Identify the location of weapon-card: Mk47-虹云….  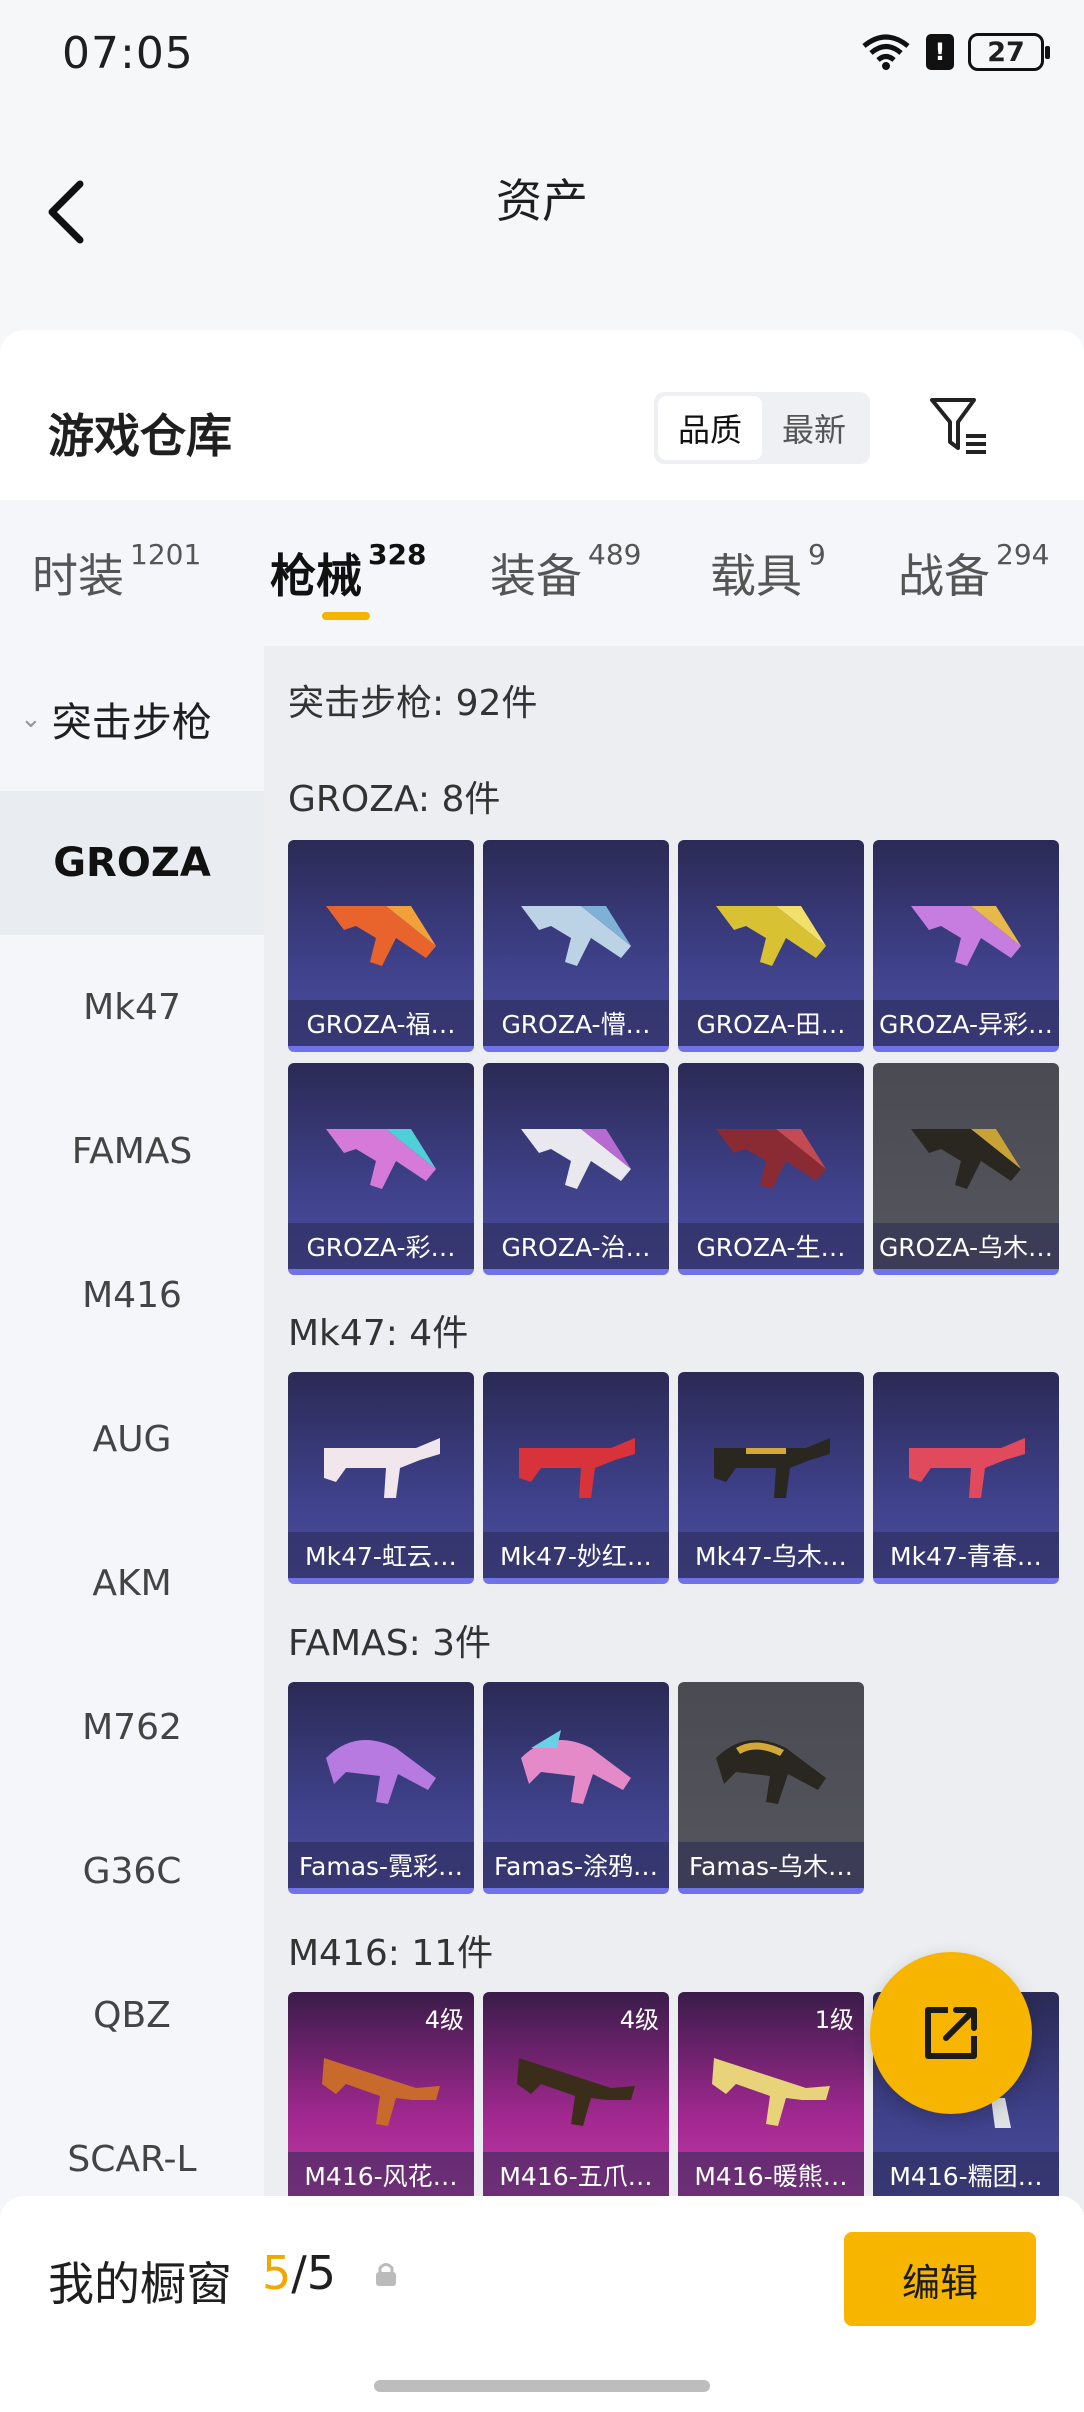
(381, 1478).